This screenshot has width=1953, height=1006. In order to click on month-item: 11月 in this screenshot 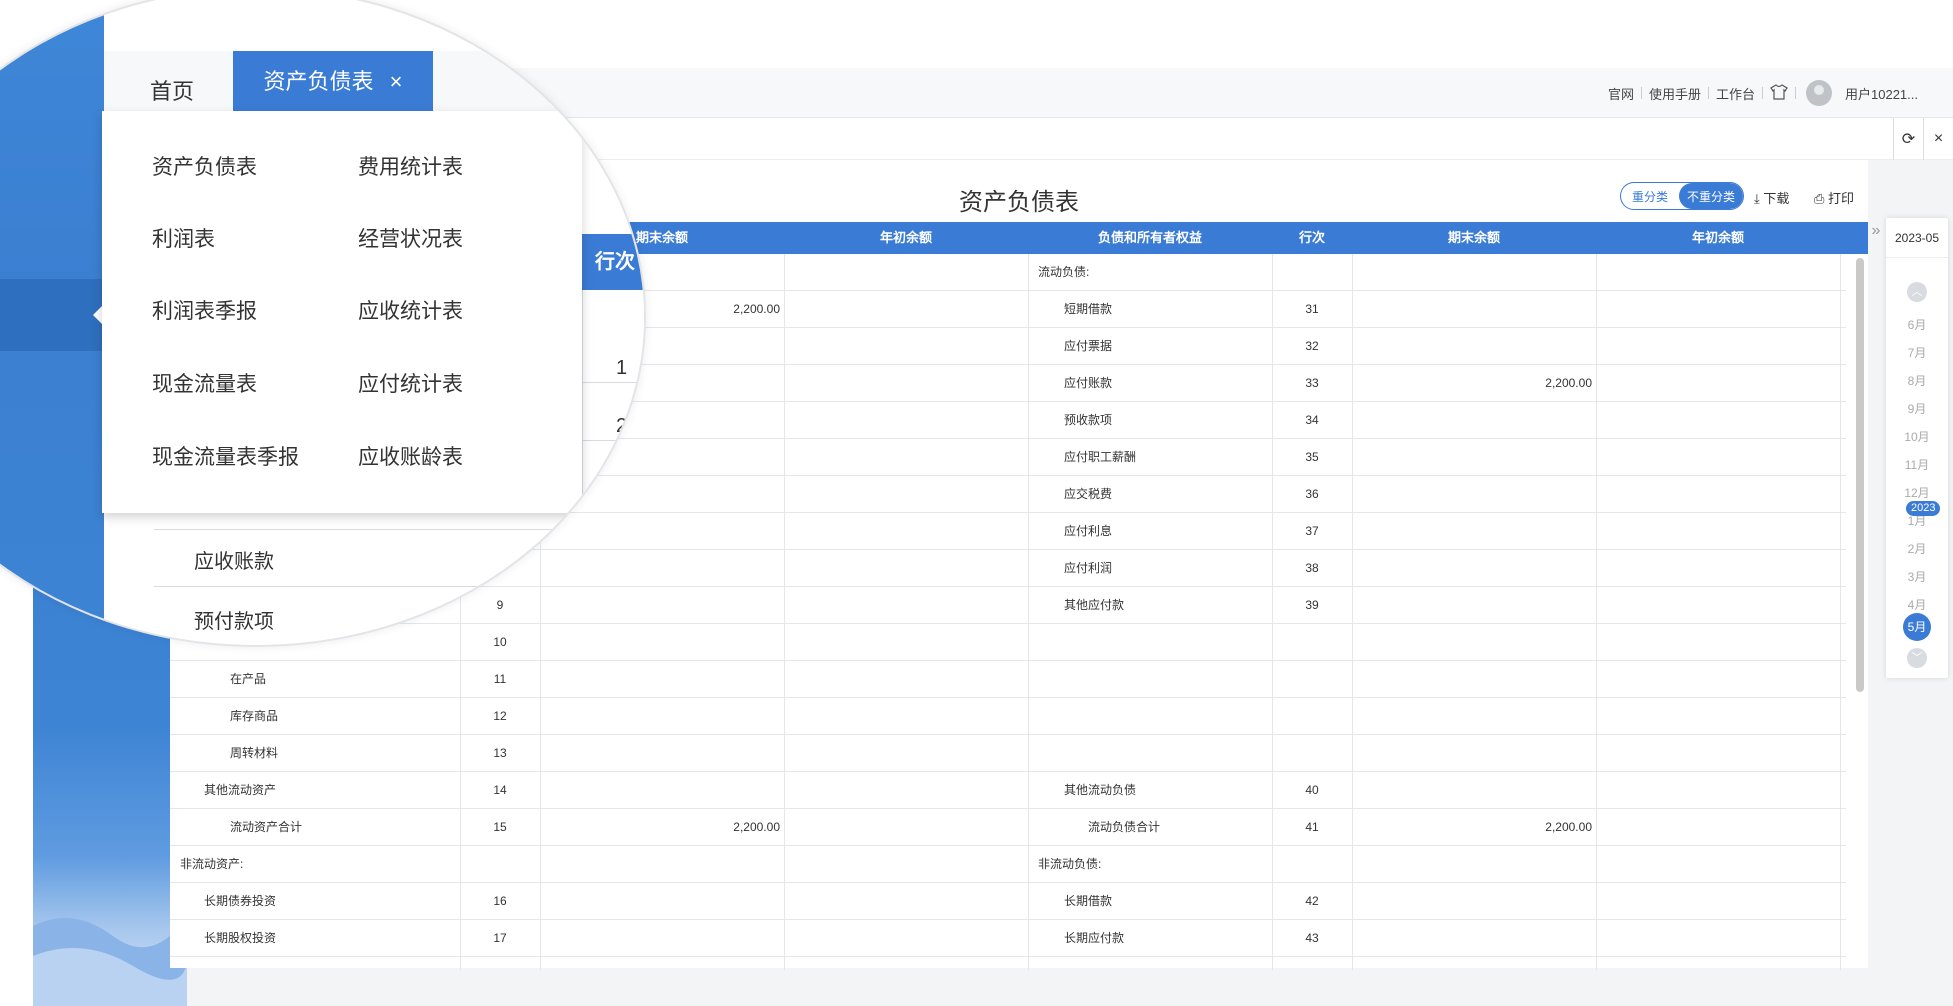, I will do `click(1917, 464)`.